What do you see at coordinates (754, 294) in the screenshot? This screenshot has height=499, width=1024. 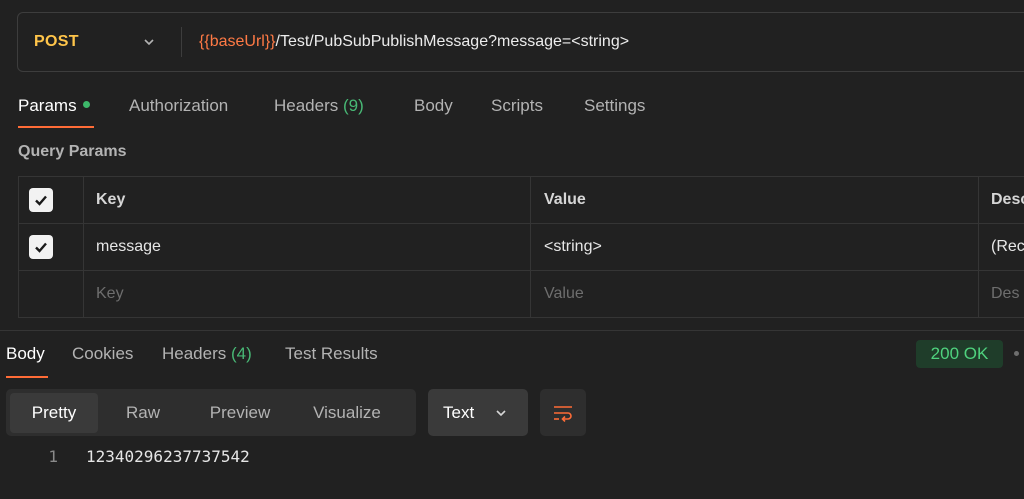 I see `new-value-field: Value` at bounding box center [754, 294].